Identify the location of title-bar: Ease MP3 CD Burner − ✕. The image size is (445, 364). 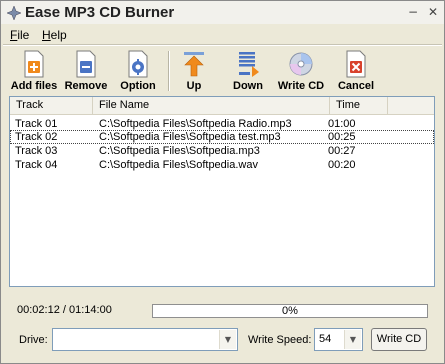
(222, 12).